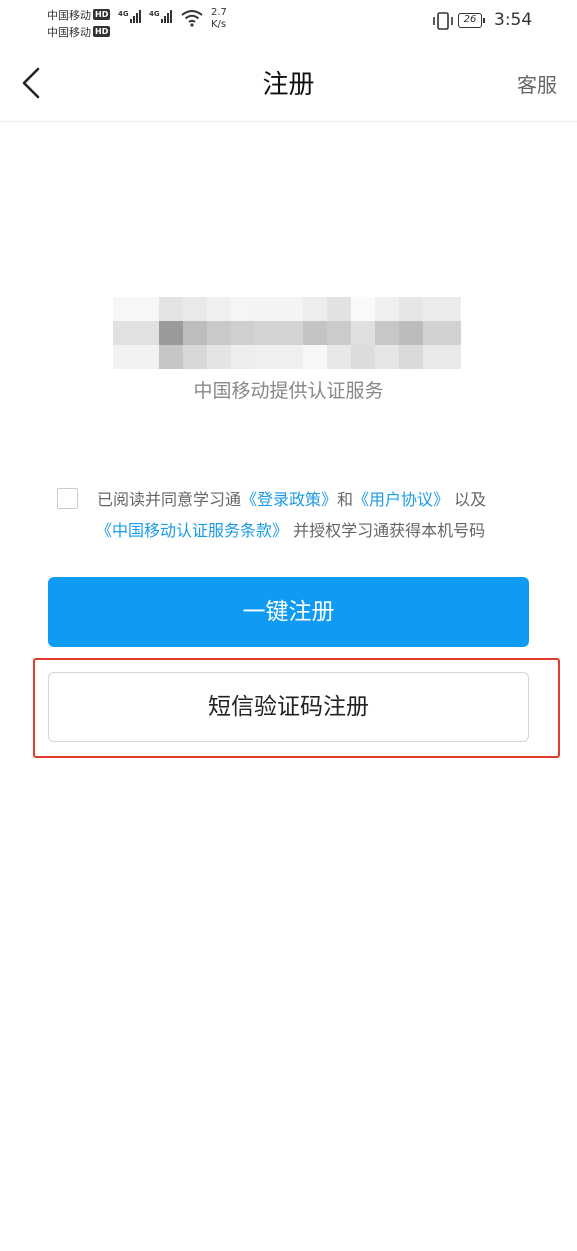 Image resolution: width=577 pixels, height=1251 pixels. What do you see at coordinates (289, 499) in the screenshot?
I see `login-policy-link: 《登录政策》` at bounding box center [289, 499].